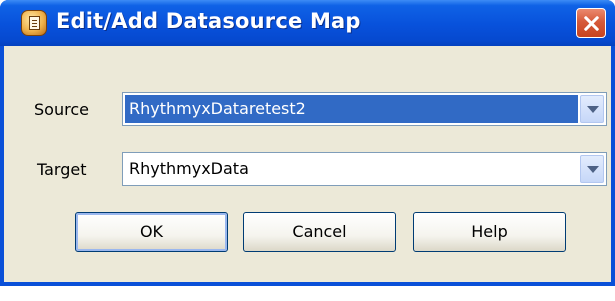  What do you see at coordinates (61, 109) in the screenshot?
I see `source-label: Source` at bounding box center [61, 109].